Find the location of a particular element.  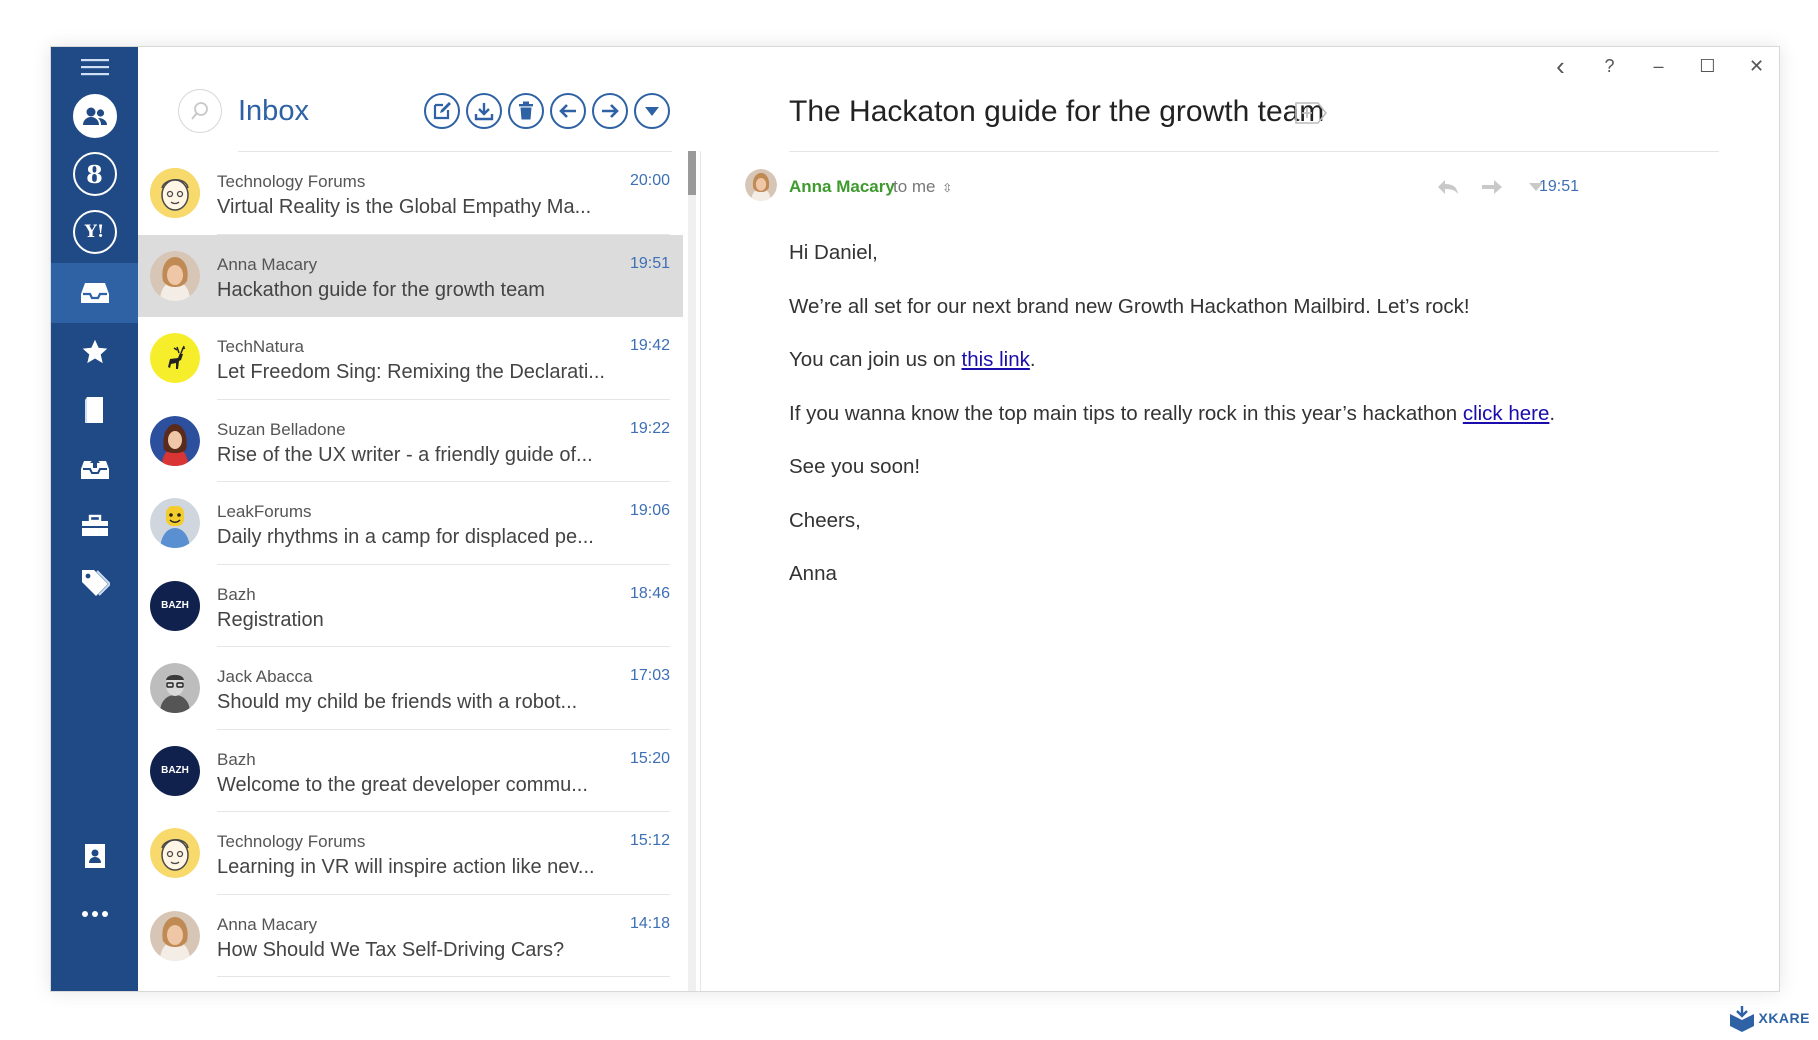

sidebar: 8 Y! is located at coordinates (94, 519).